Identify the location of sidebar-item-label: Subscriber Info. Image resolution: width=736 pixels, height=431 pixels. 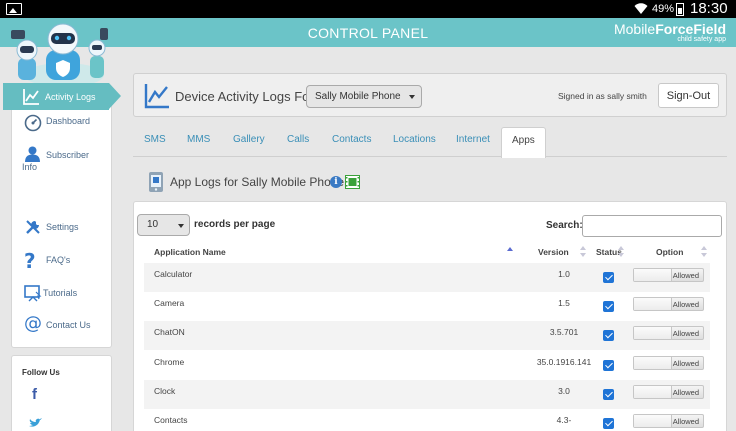
(56, 161).